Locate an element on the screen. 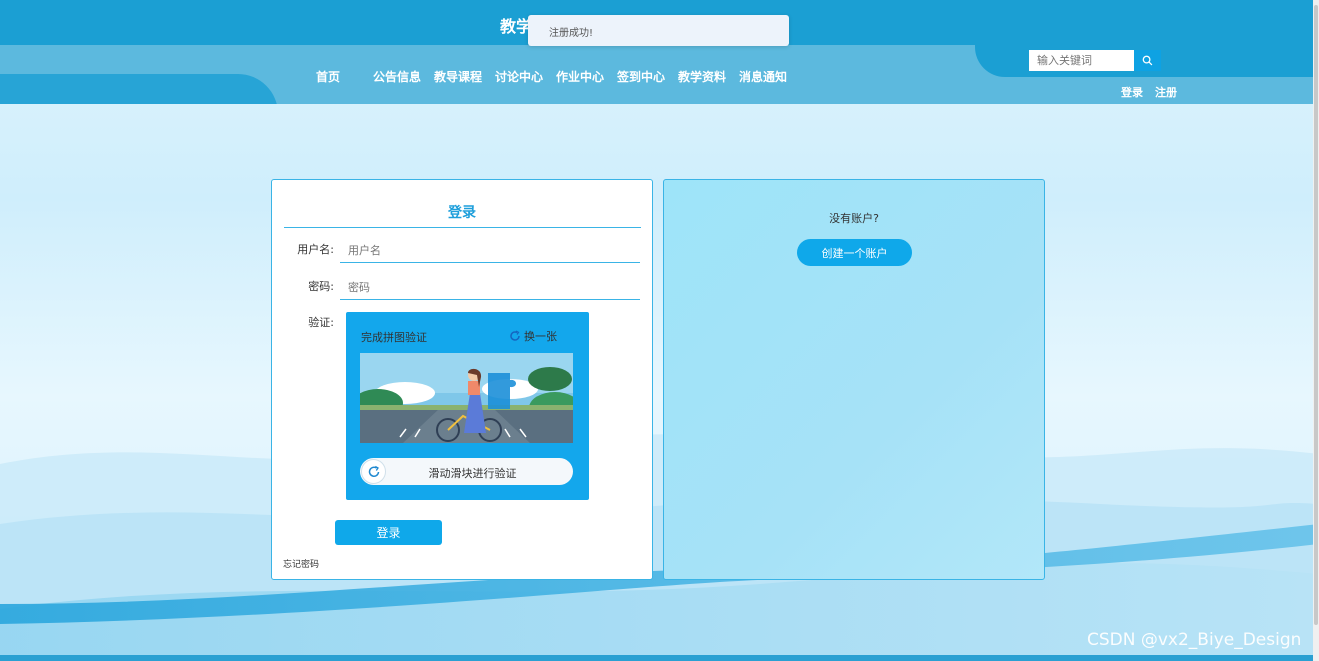 The width and height of the screenshot is (1319, 661). nav-homework: 作业中心 is located at coordinates (580, 76).